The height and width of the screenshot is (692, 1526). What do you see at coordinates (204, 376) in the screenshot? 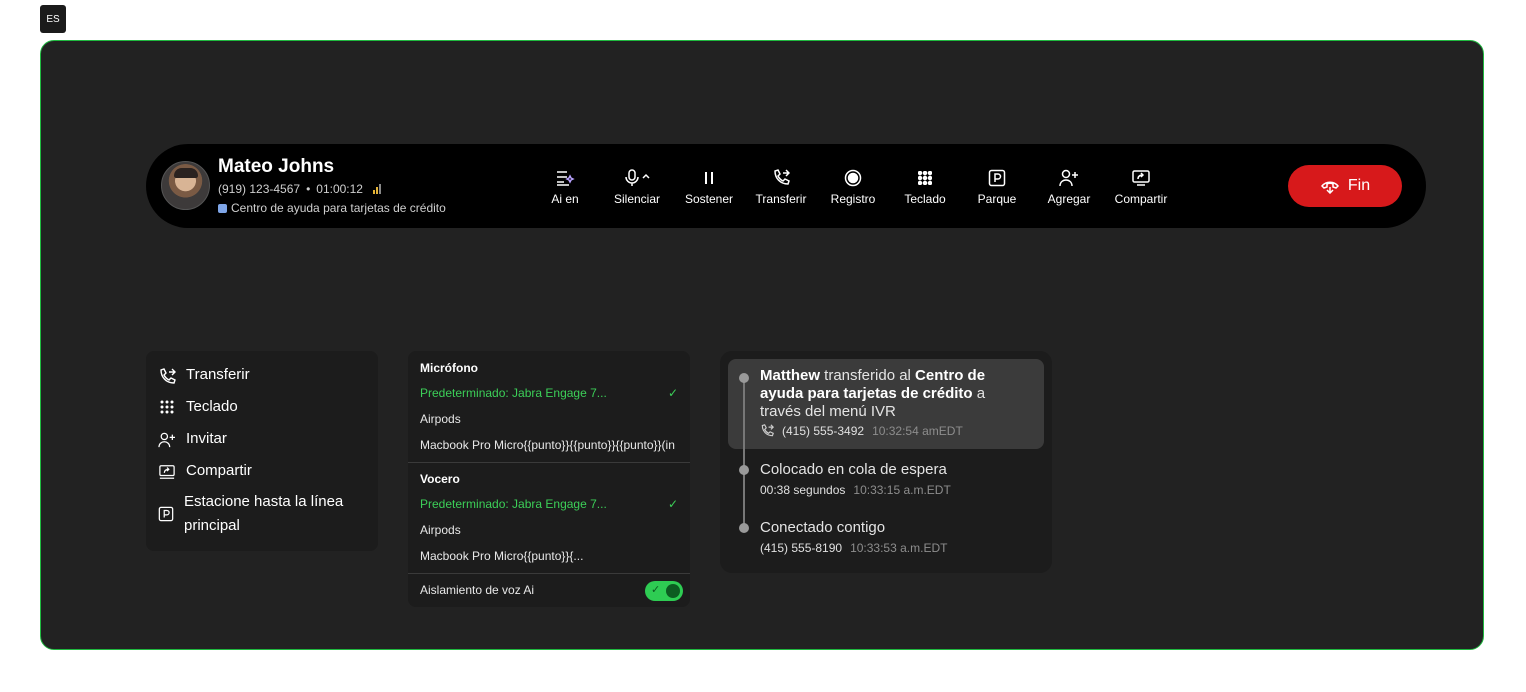
I see `menu-item-transfer: Transferir` at bounding box center [204, 376].